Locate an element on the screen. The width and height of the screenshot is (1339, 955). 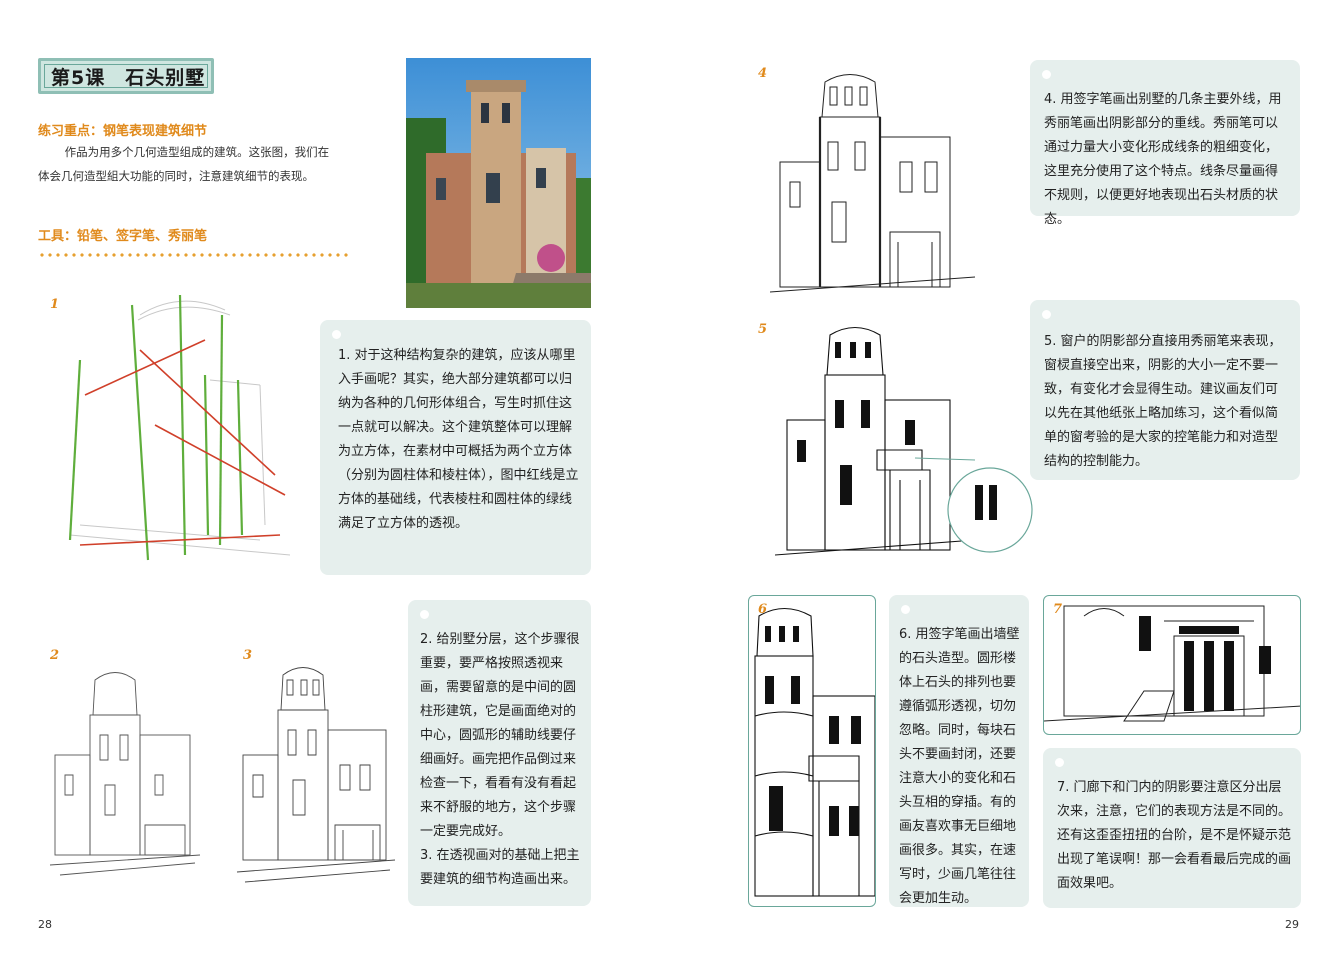
focus-text-line1: 作品为用多个几何造型组成的建筑。这张图，我们在 is located at coordinates (184, 152).